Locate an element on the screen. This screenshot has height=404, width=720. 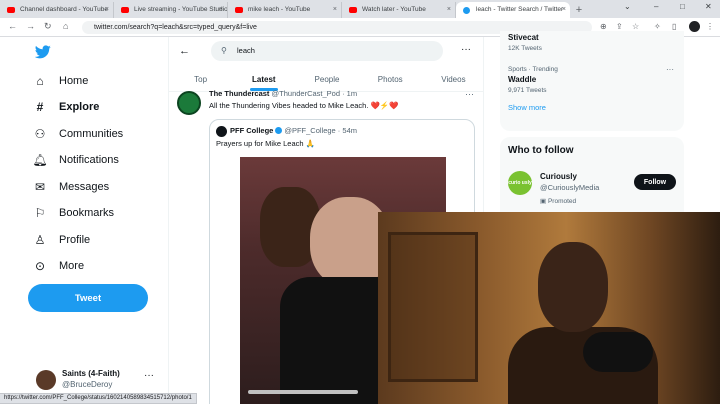
tab-latest: Latest is located at coordinates (263, 80).